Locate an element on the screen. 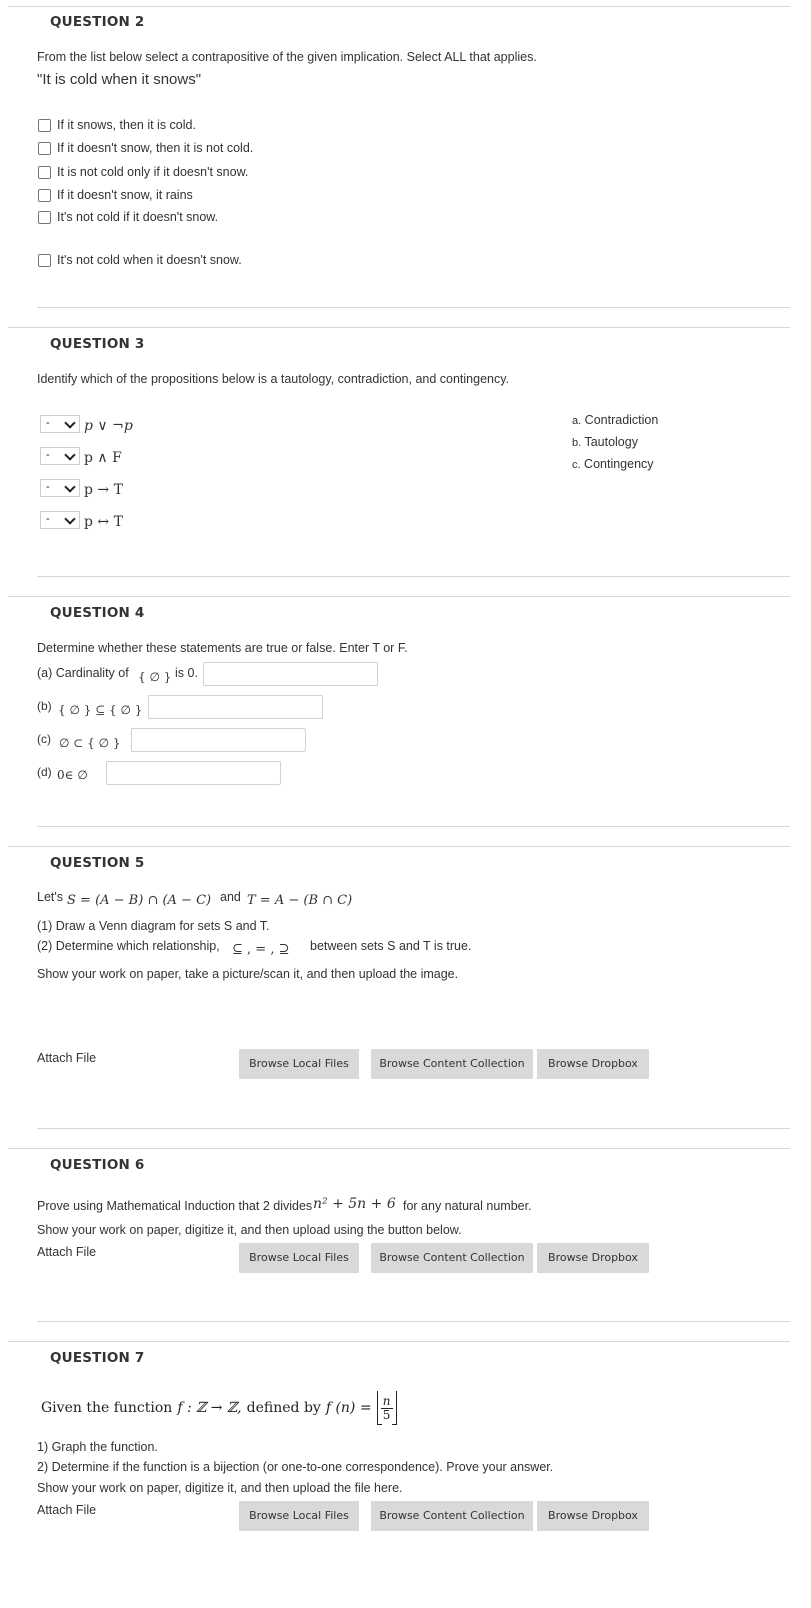 Image resolution: width=811 pixels, height=1608 pixels. option-label: If it snows, then it is cold. is located at coordinates (126, 125).